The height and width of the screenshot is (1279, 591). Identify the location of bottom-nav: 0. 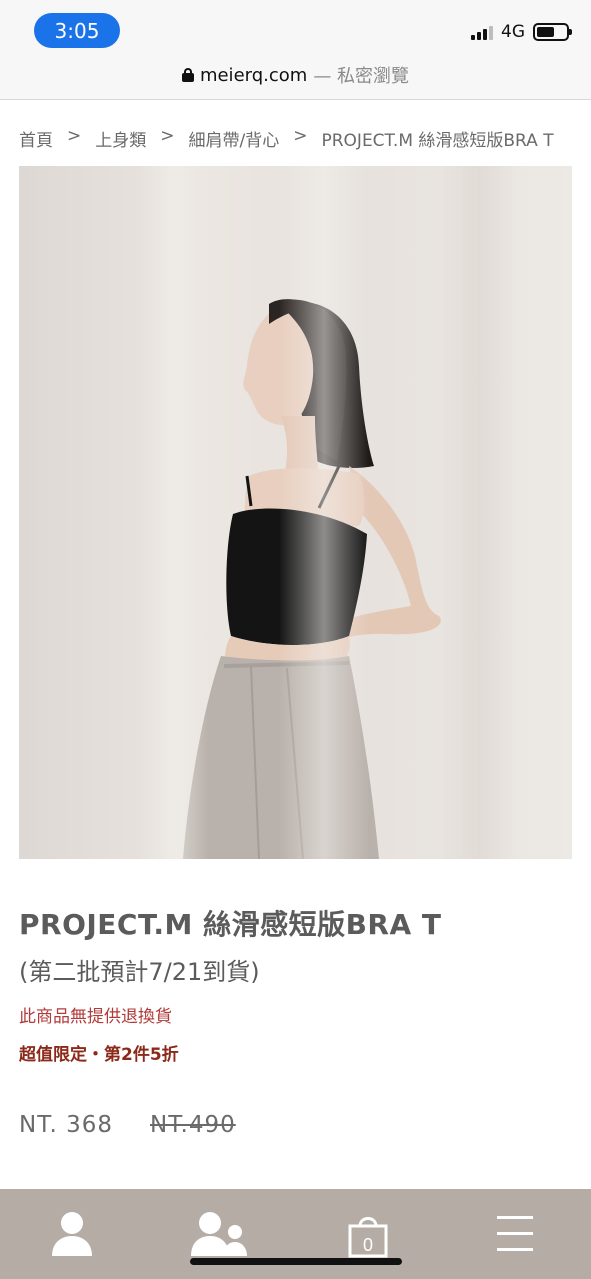
(295, 1234).